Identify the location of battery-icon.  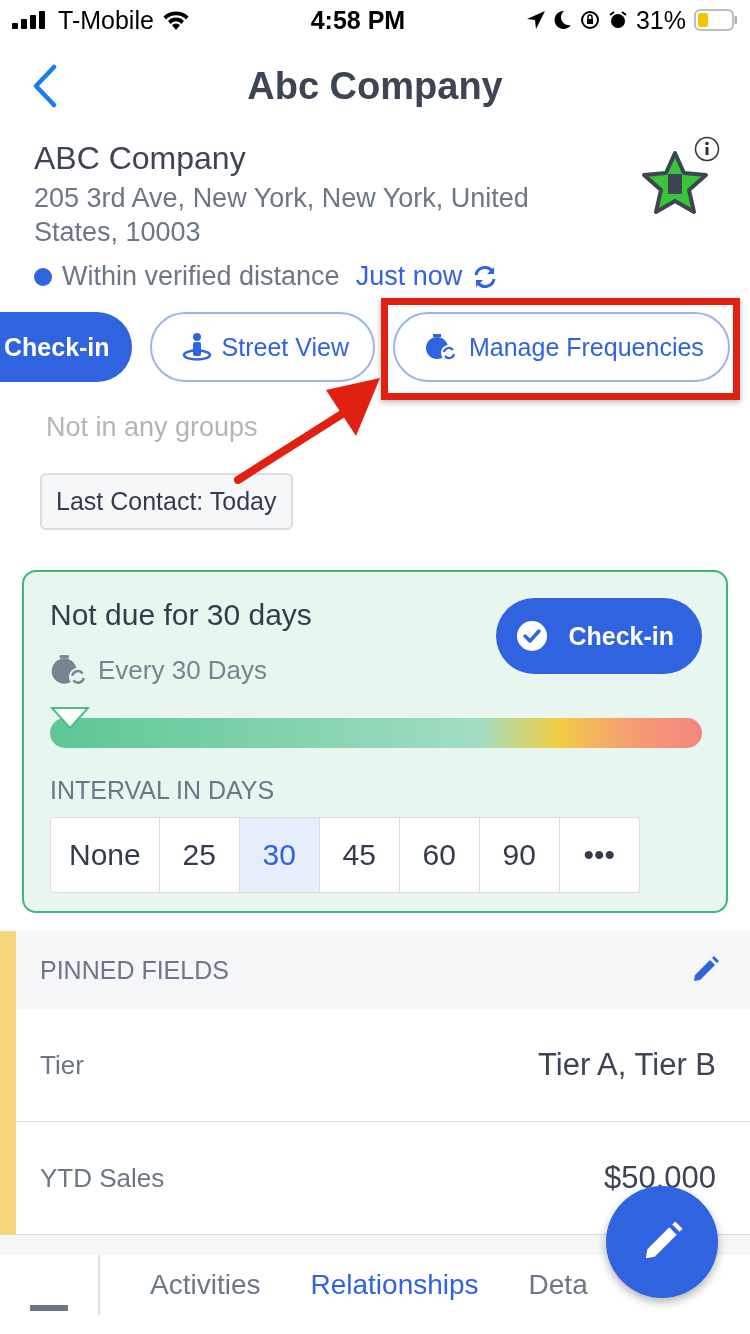
(716, 20).